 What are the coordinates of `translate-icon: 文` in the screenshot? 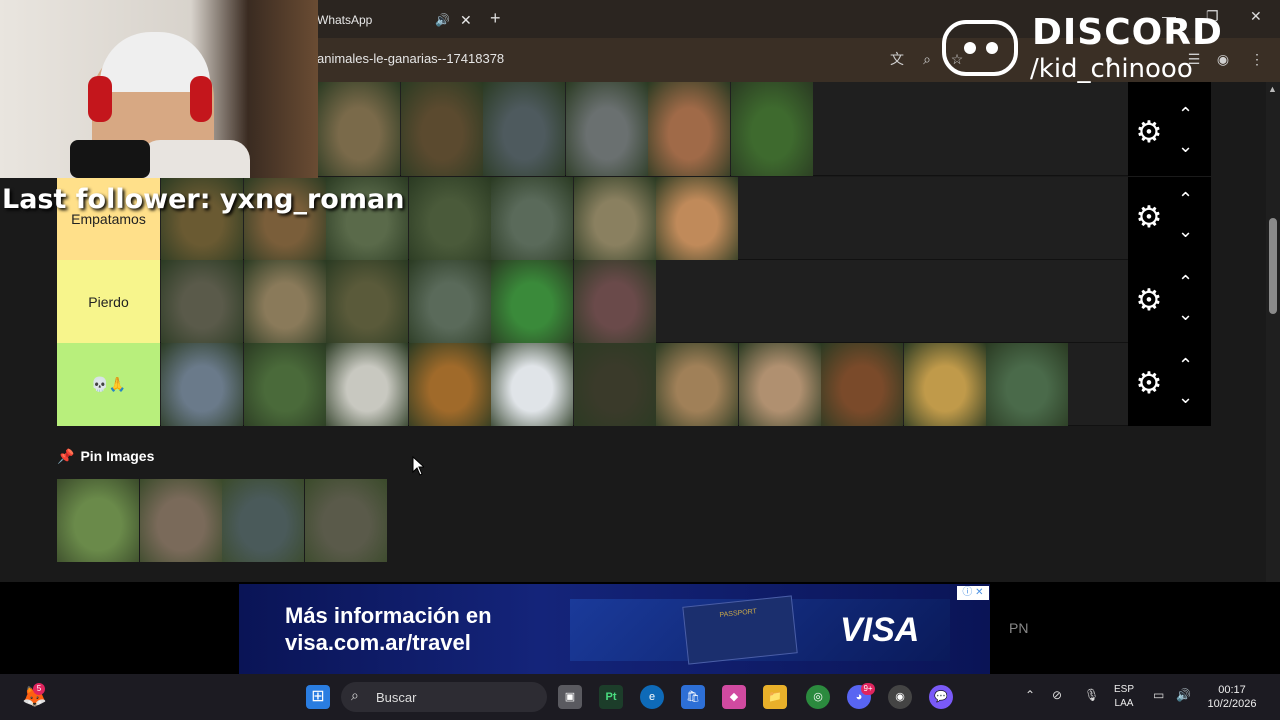 It's located at (897, 59).